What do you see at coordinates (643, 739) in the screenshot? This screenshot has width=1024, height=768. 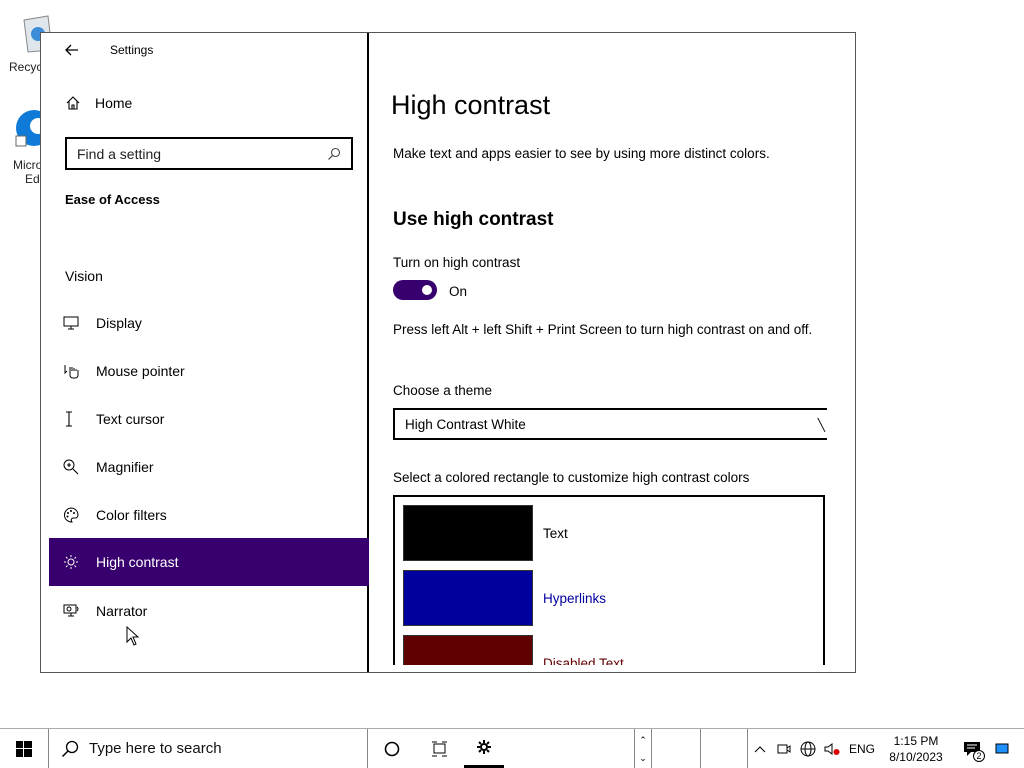 I see `chevron-up-icon: ⌃` at bounding box center [643, 739].